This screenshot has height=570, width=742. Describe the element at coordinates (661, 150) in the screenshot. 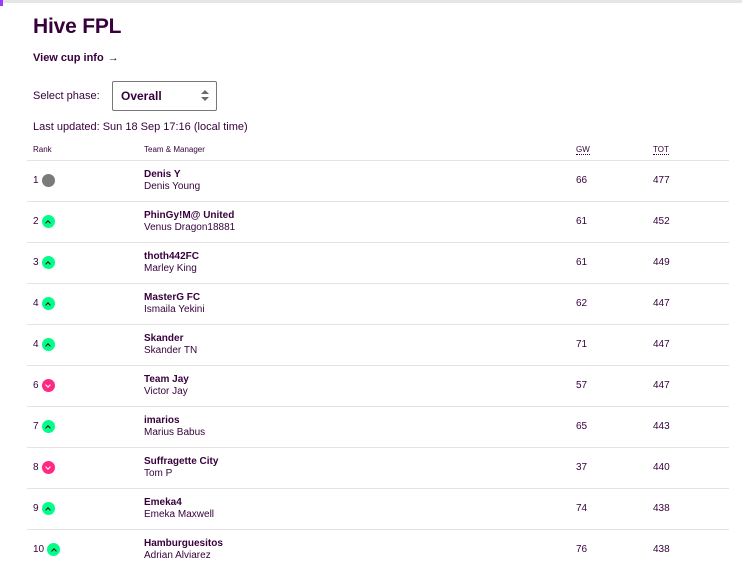

I see `header-tot-label: TOT` at that location.